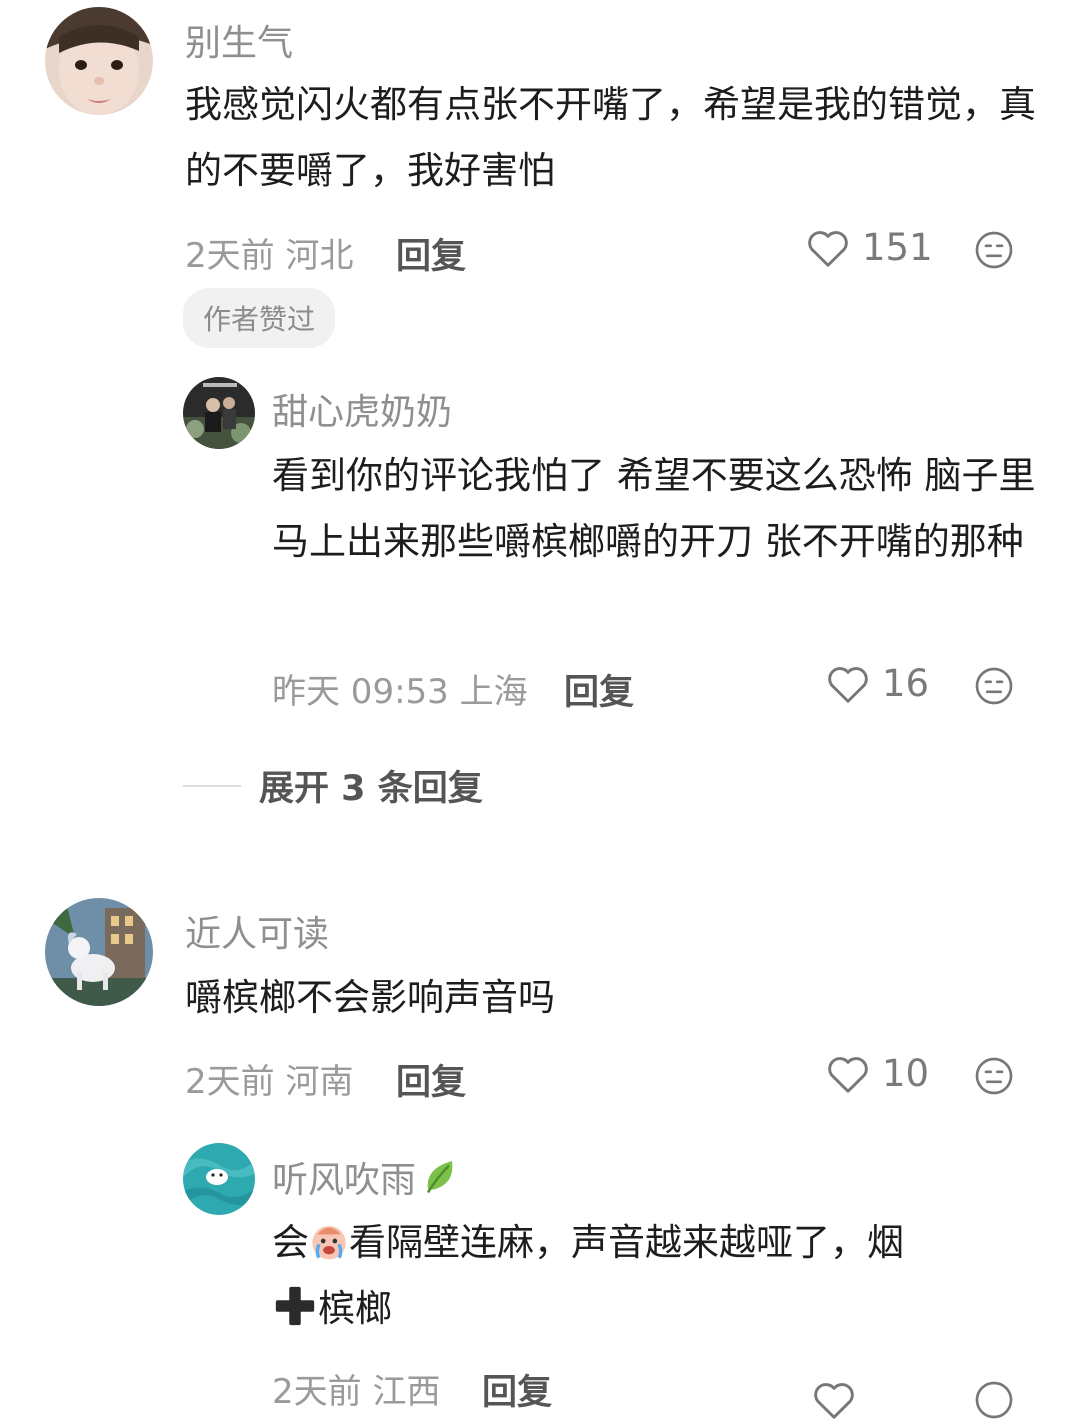 This screenshot has height=1420, width=1080. Describe the element at coordinates (493, 692) in the screenshot. I see `location: 上海` at that location.